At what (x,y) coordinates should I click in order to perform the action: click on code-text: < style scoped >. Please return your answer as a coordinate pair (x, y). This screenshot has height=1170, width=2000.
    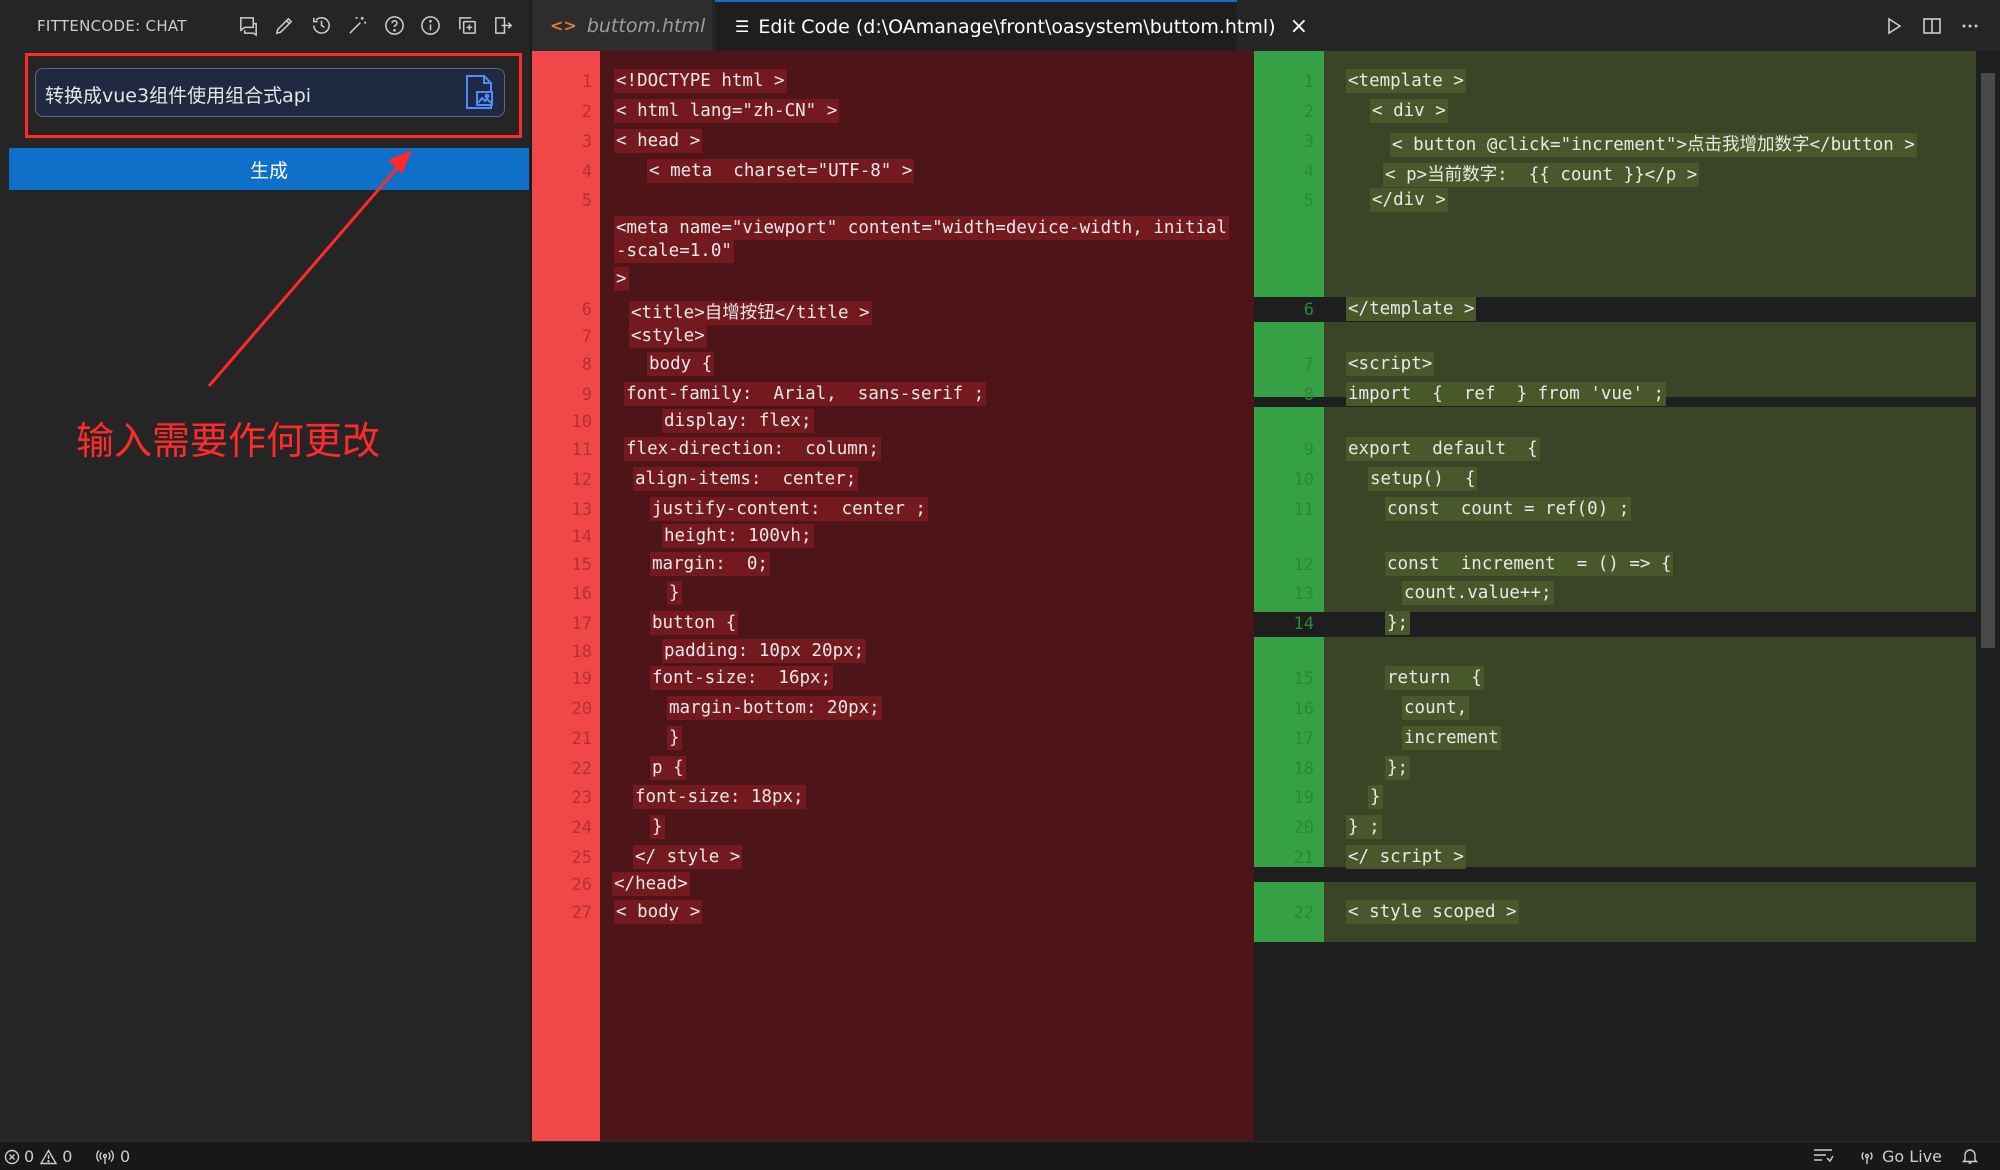
    Looking at the image, I should click on (1432, 912).